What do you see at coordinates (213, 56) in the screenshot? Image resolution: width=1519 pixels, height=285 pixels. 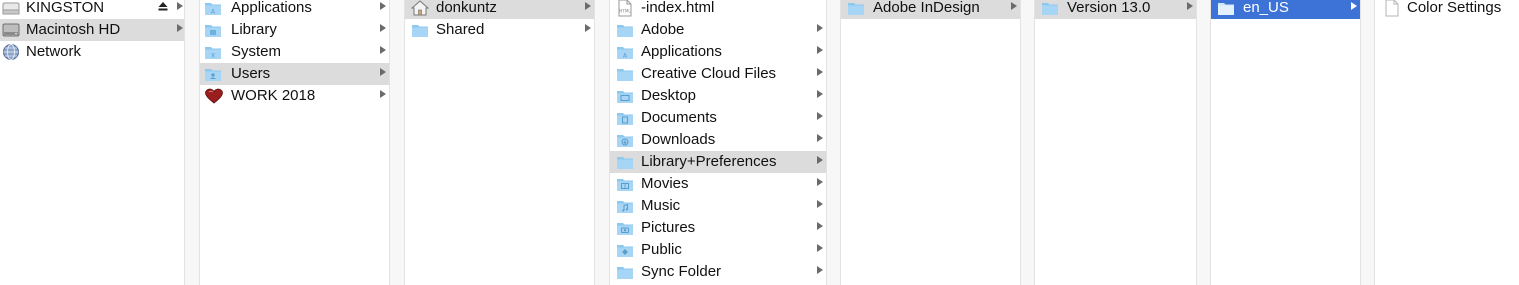 I see `svg-text: X` at bounding box center [213, 56].